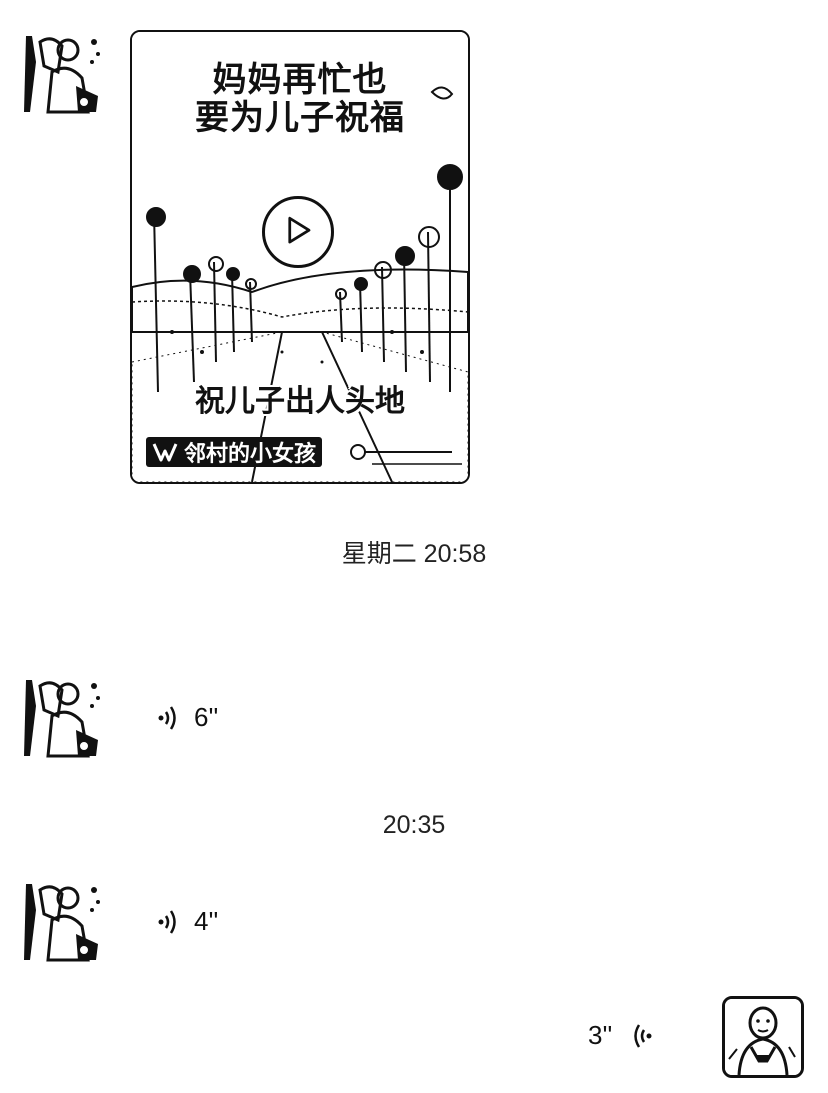 This screenshot has width=828, height=1093. I want to click on voice-message: 4'', so click(187, 921).